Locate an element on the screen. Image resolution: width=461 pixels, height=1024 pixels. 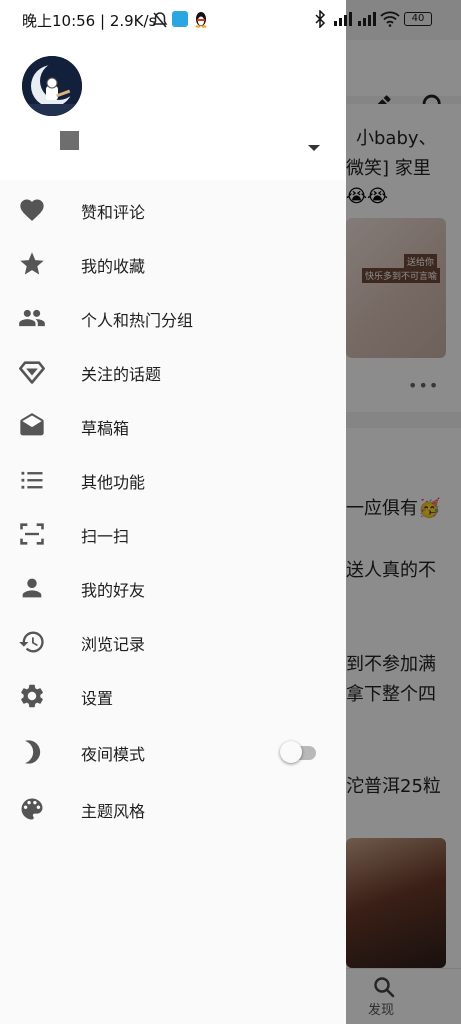
diamond-icon is located at coordinates (32, 372).